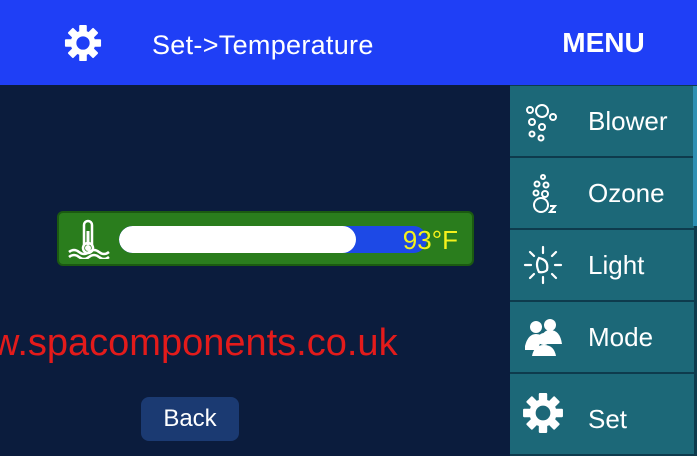 The width and height of the screenshot is (697, 456). I want to click on header-bar: Set->Temperature, so click(255, 42).